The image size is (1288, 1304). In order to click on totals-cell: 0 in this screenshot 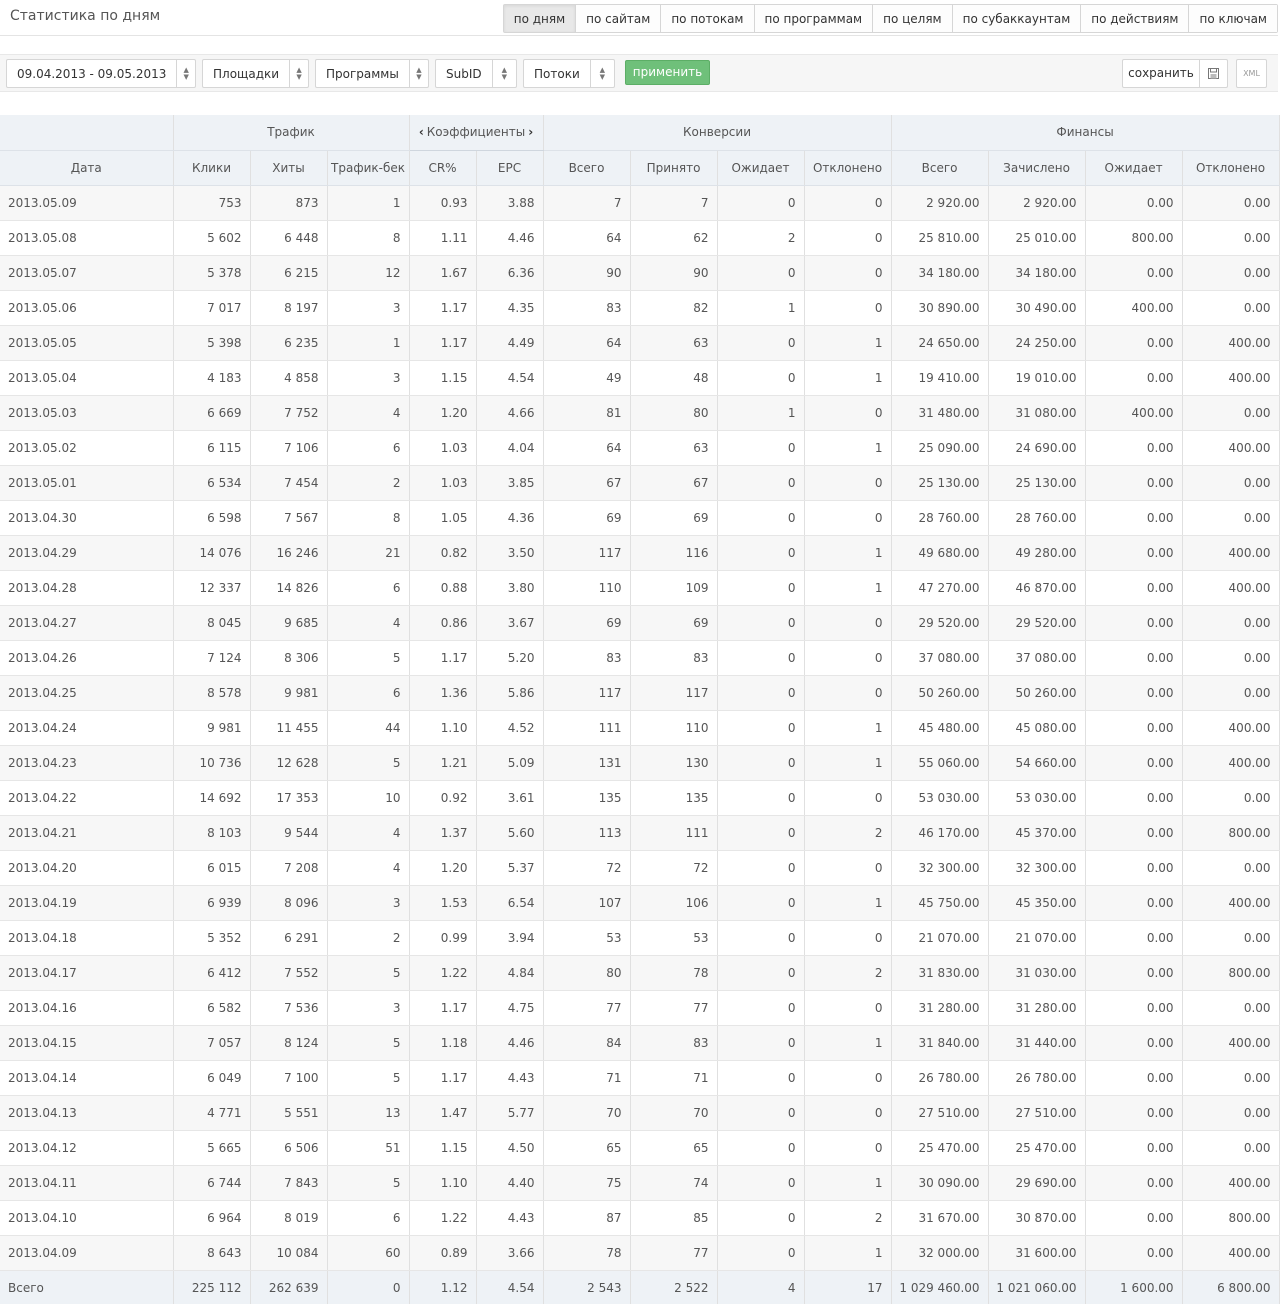, I will do `click(368, 1287)`.